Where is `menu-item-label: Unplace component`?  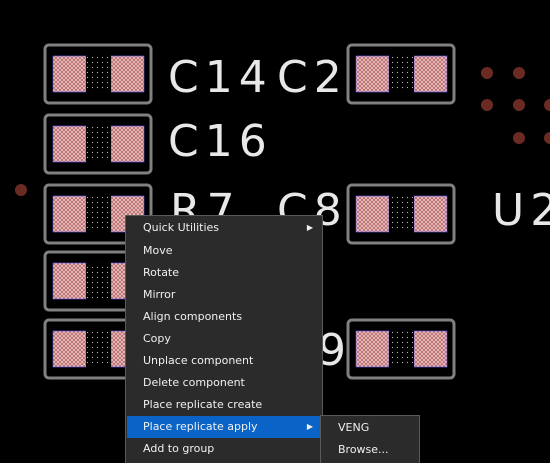
menu-item-label: Unplace component is located at coordinates (198, 360).